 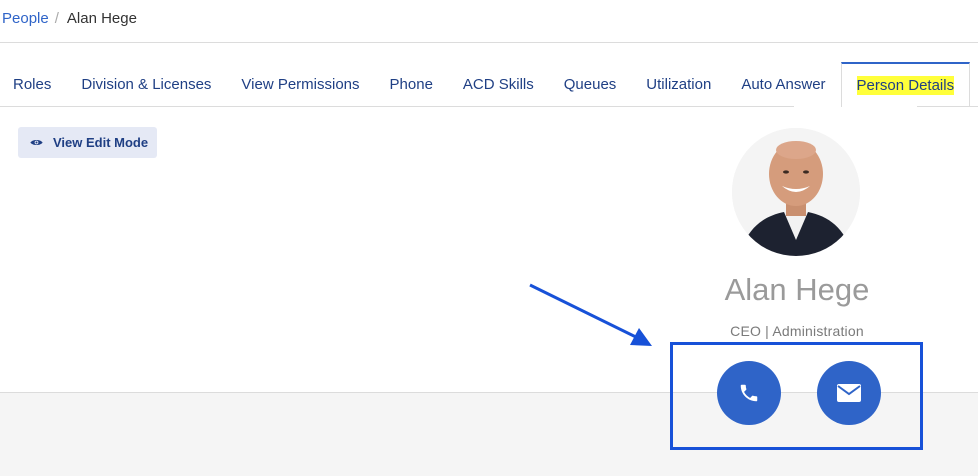 I want to click on view-edit-mode-button: View Edit Mode, so click(x=87, y=142).